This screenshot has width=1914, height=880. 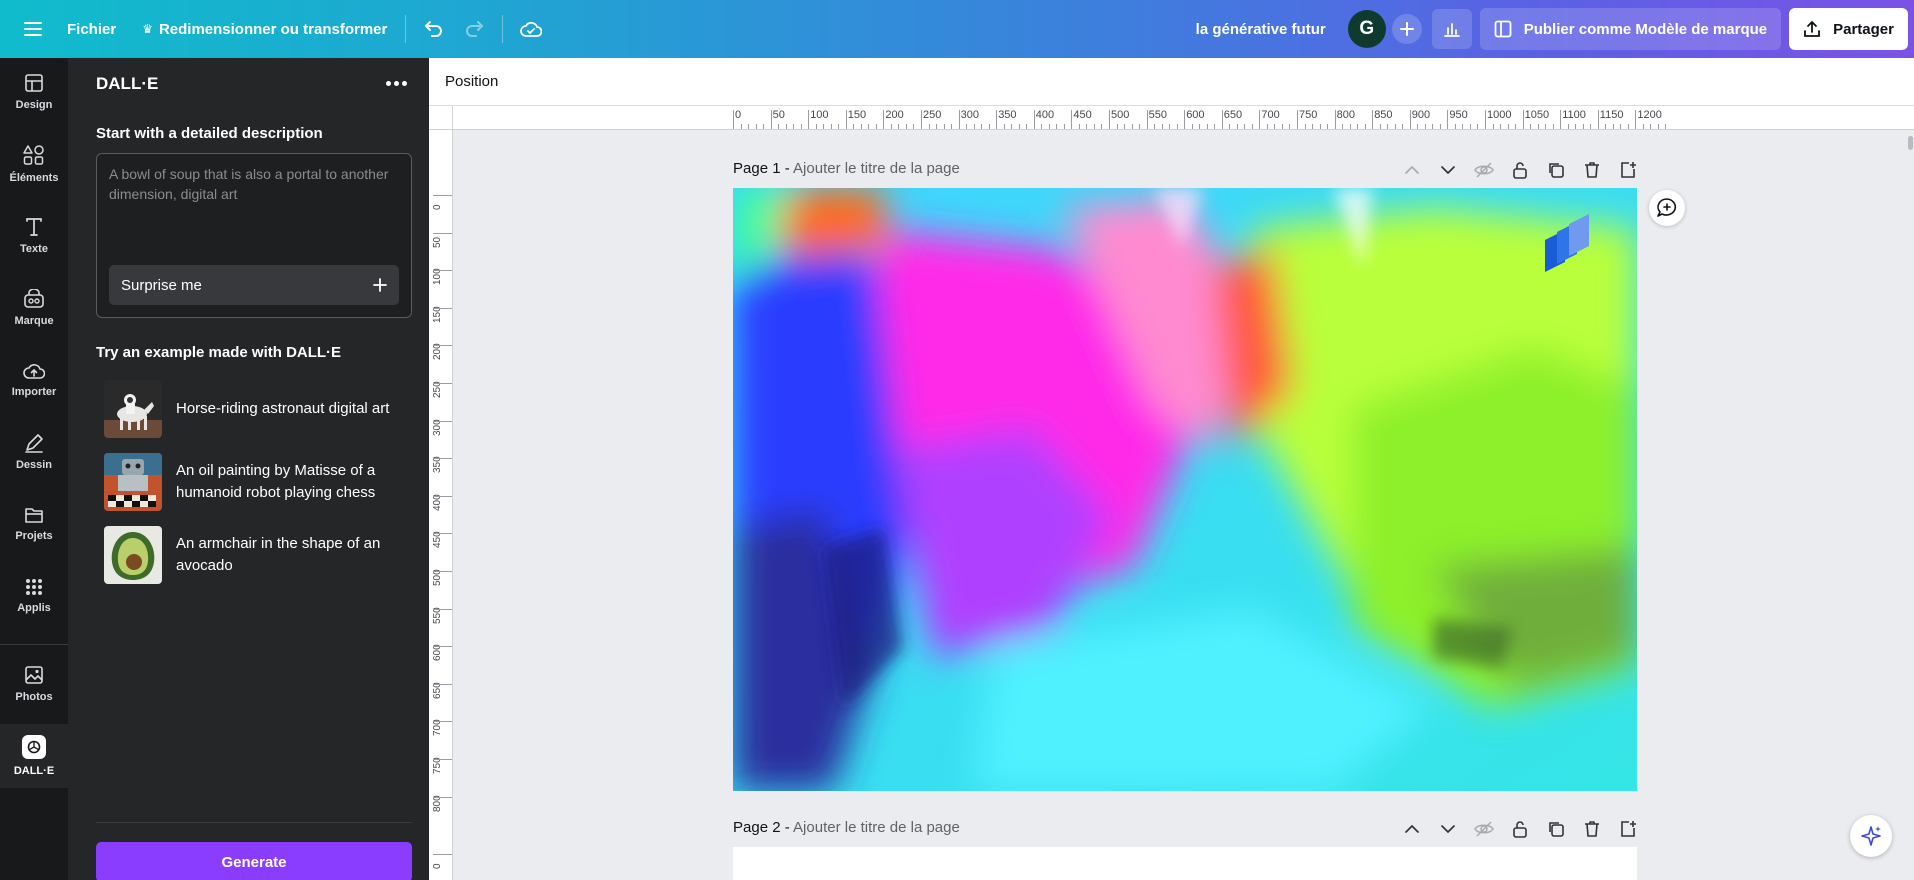 I want to click on invite-button, so click(x=1406, y=29).